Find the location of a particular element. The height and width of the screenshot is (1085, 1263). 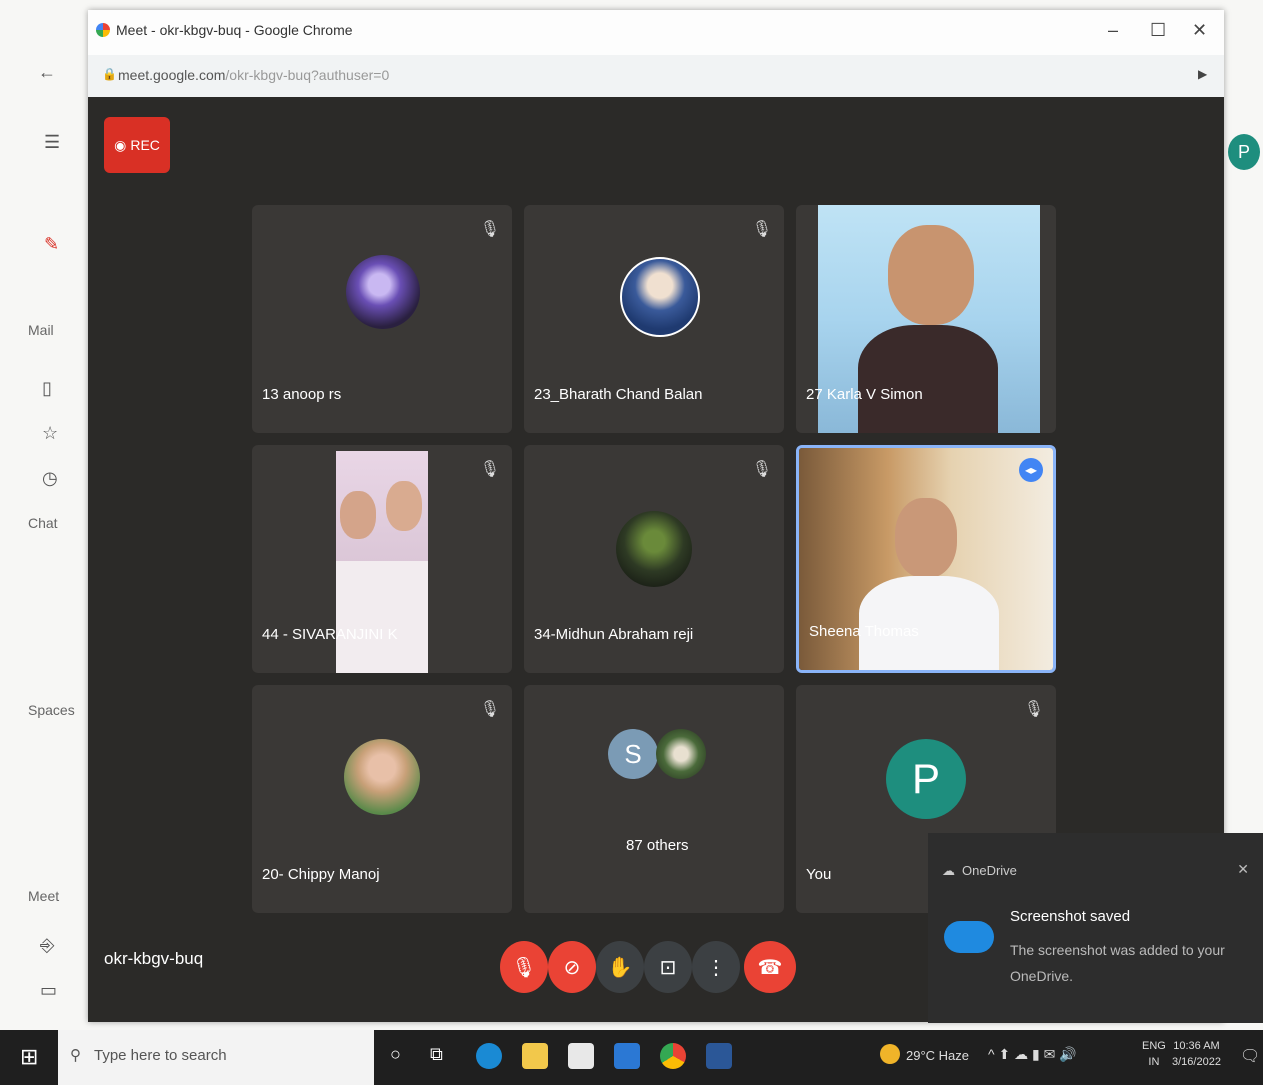

snoozed-icon: ◷ is located at coordinates (50, 478).